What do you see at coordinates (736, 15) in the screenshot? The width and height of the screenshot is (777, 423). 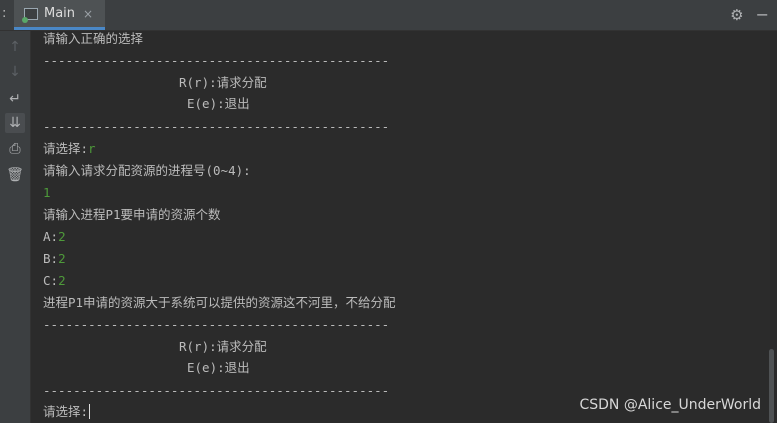 I see `gear-icon: ⚙` at bounding box center [736, 15].